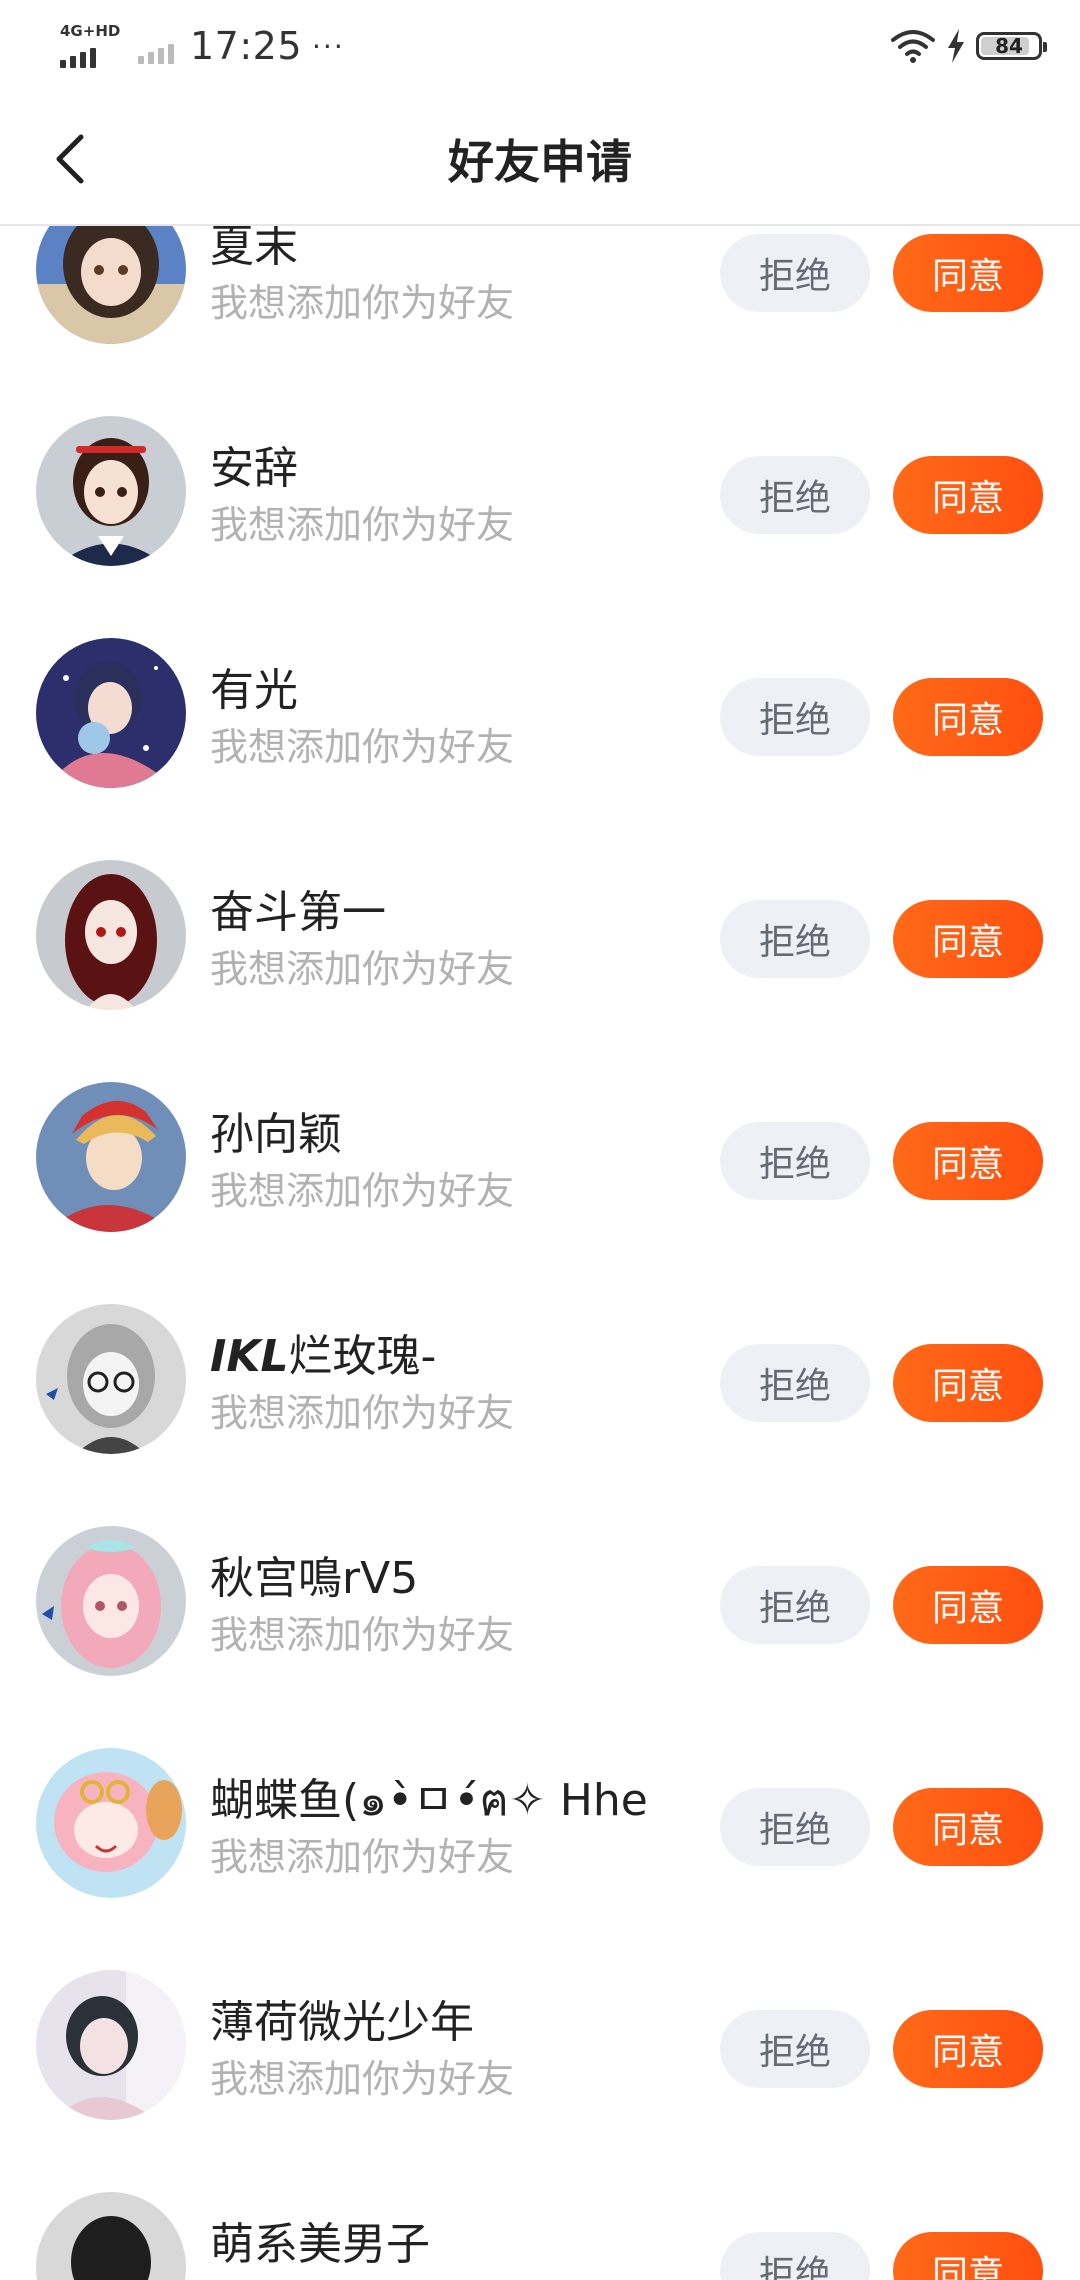  I want to click on requester-name: 薄荷微光少年, so click(342, 2022).